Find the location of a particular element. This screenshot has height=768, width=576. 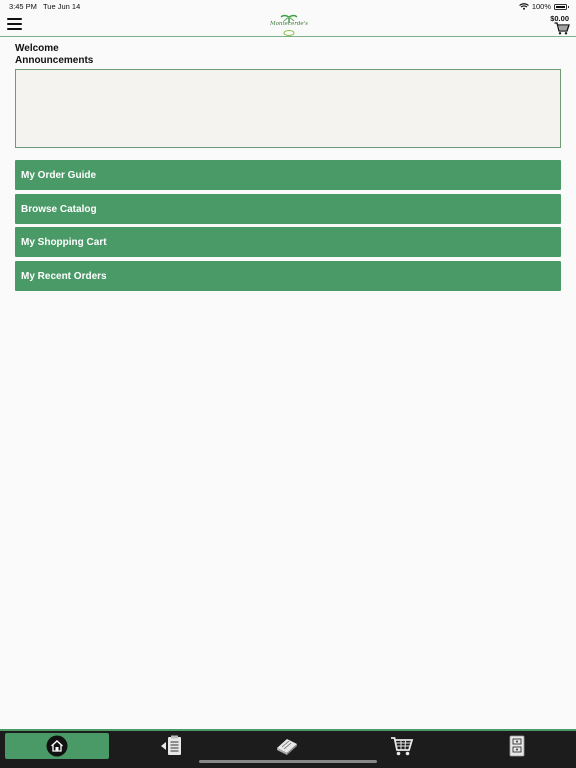

my-shopping-cart-button: My Shopping Cart is located at coordinates (288, 242).